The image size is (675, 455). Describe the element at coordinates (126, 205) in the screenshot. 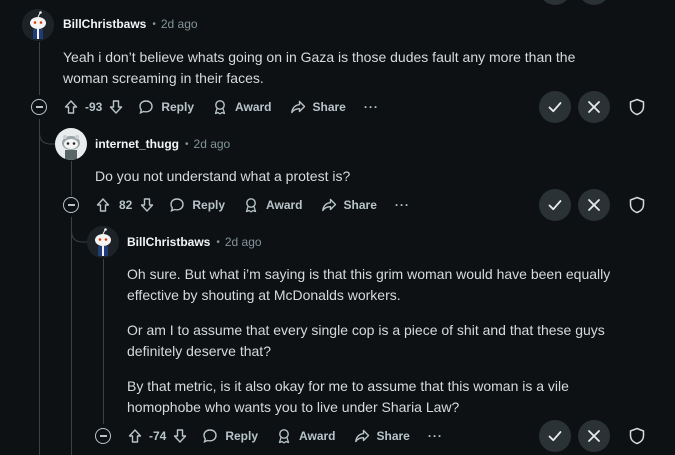

I see `vote-score: 82` at that location.